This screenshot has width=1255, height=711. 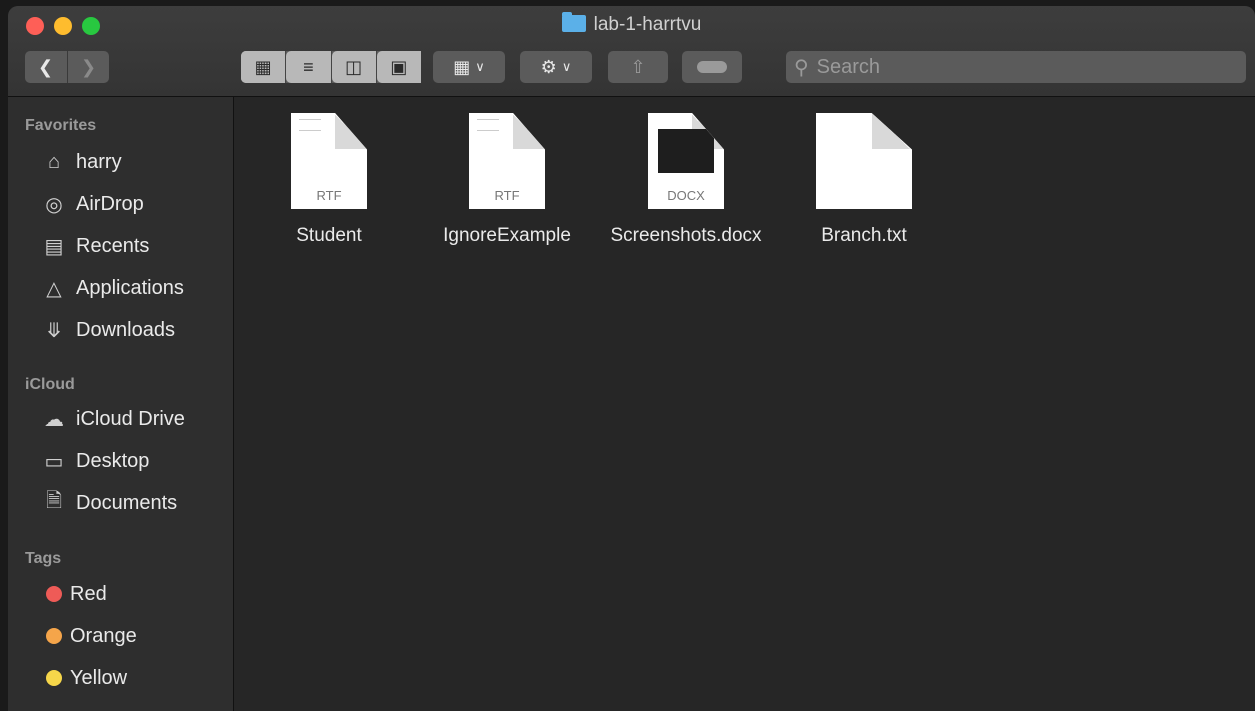 I want to click on file-item: DOCX Screenshots.docx, so click(x=686, y=180).